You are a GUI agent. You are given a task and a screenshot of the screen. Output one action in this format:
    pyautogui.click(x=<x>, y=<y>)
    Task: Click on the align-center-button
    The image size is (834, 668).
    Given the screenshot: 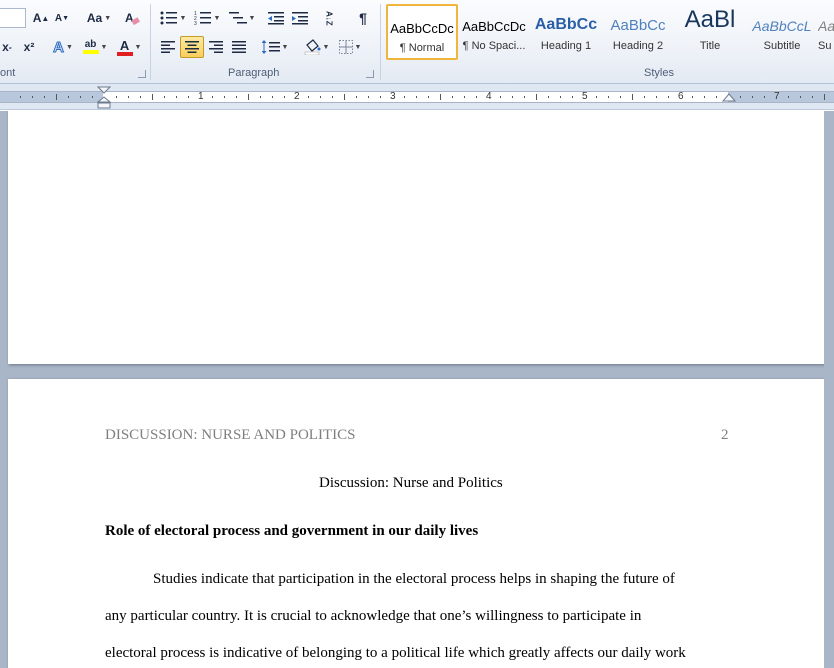 What is the action you would take?
    pyautogui.click(x=192, y=47)
    